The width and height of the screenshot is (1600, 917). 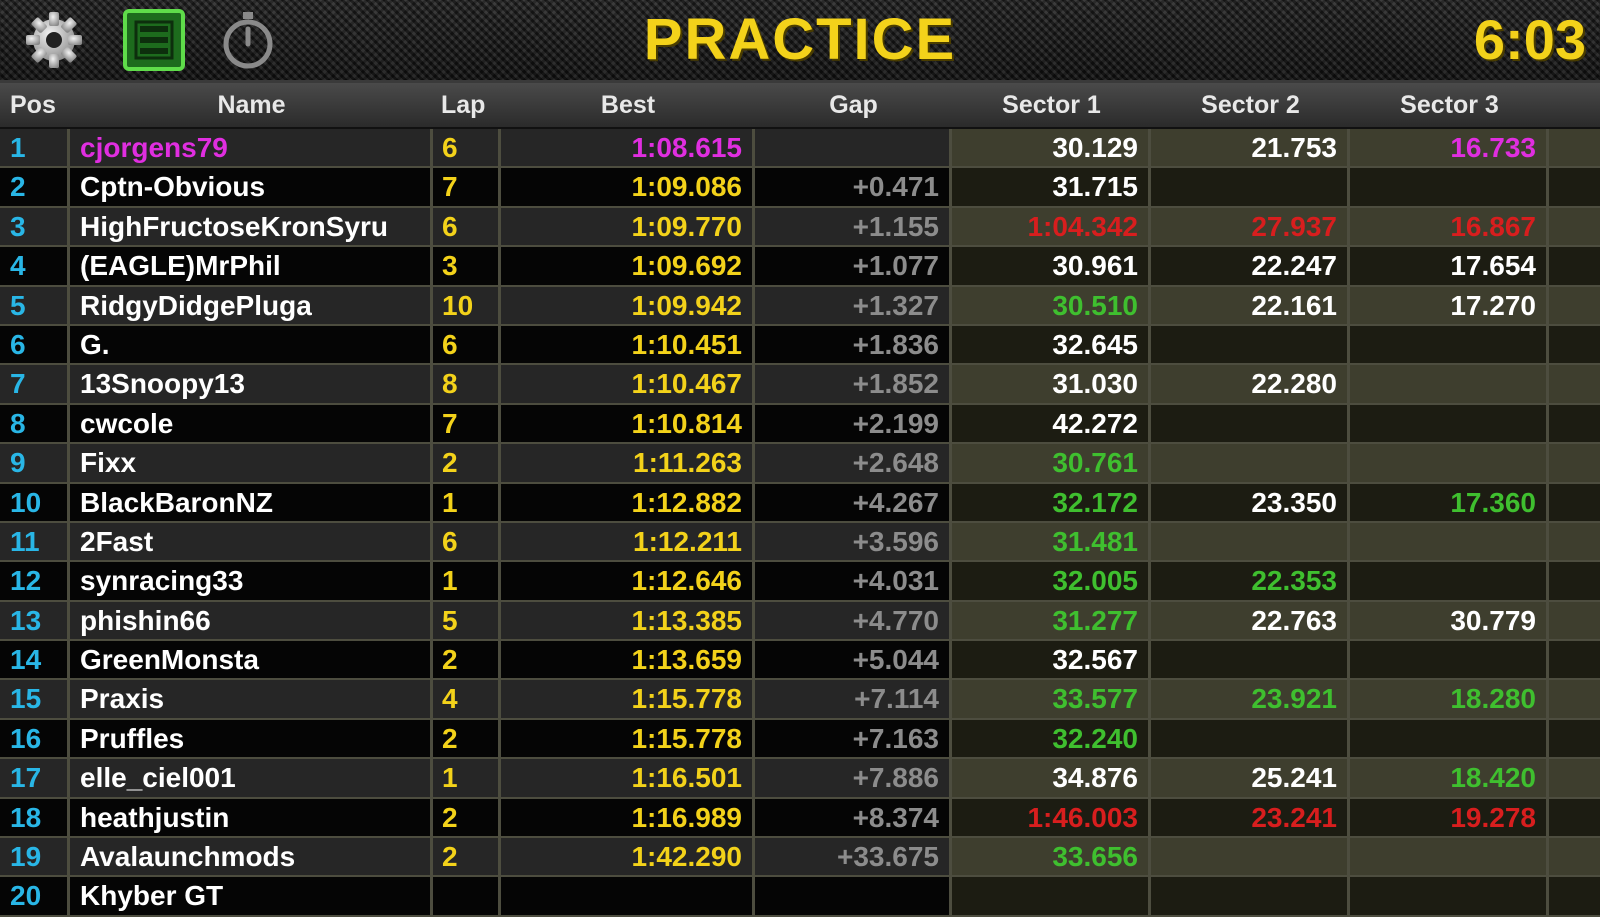 What do you see at coordinates (1250, 620) in the screenshot?
I see `sector-2-cell: 22.763` at bounding box center [1250, 620].